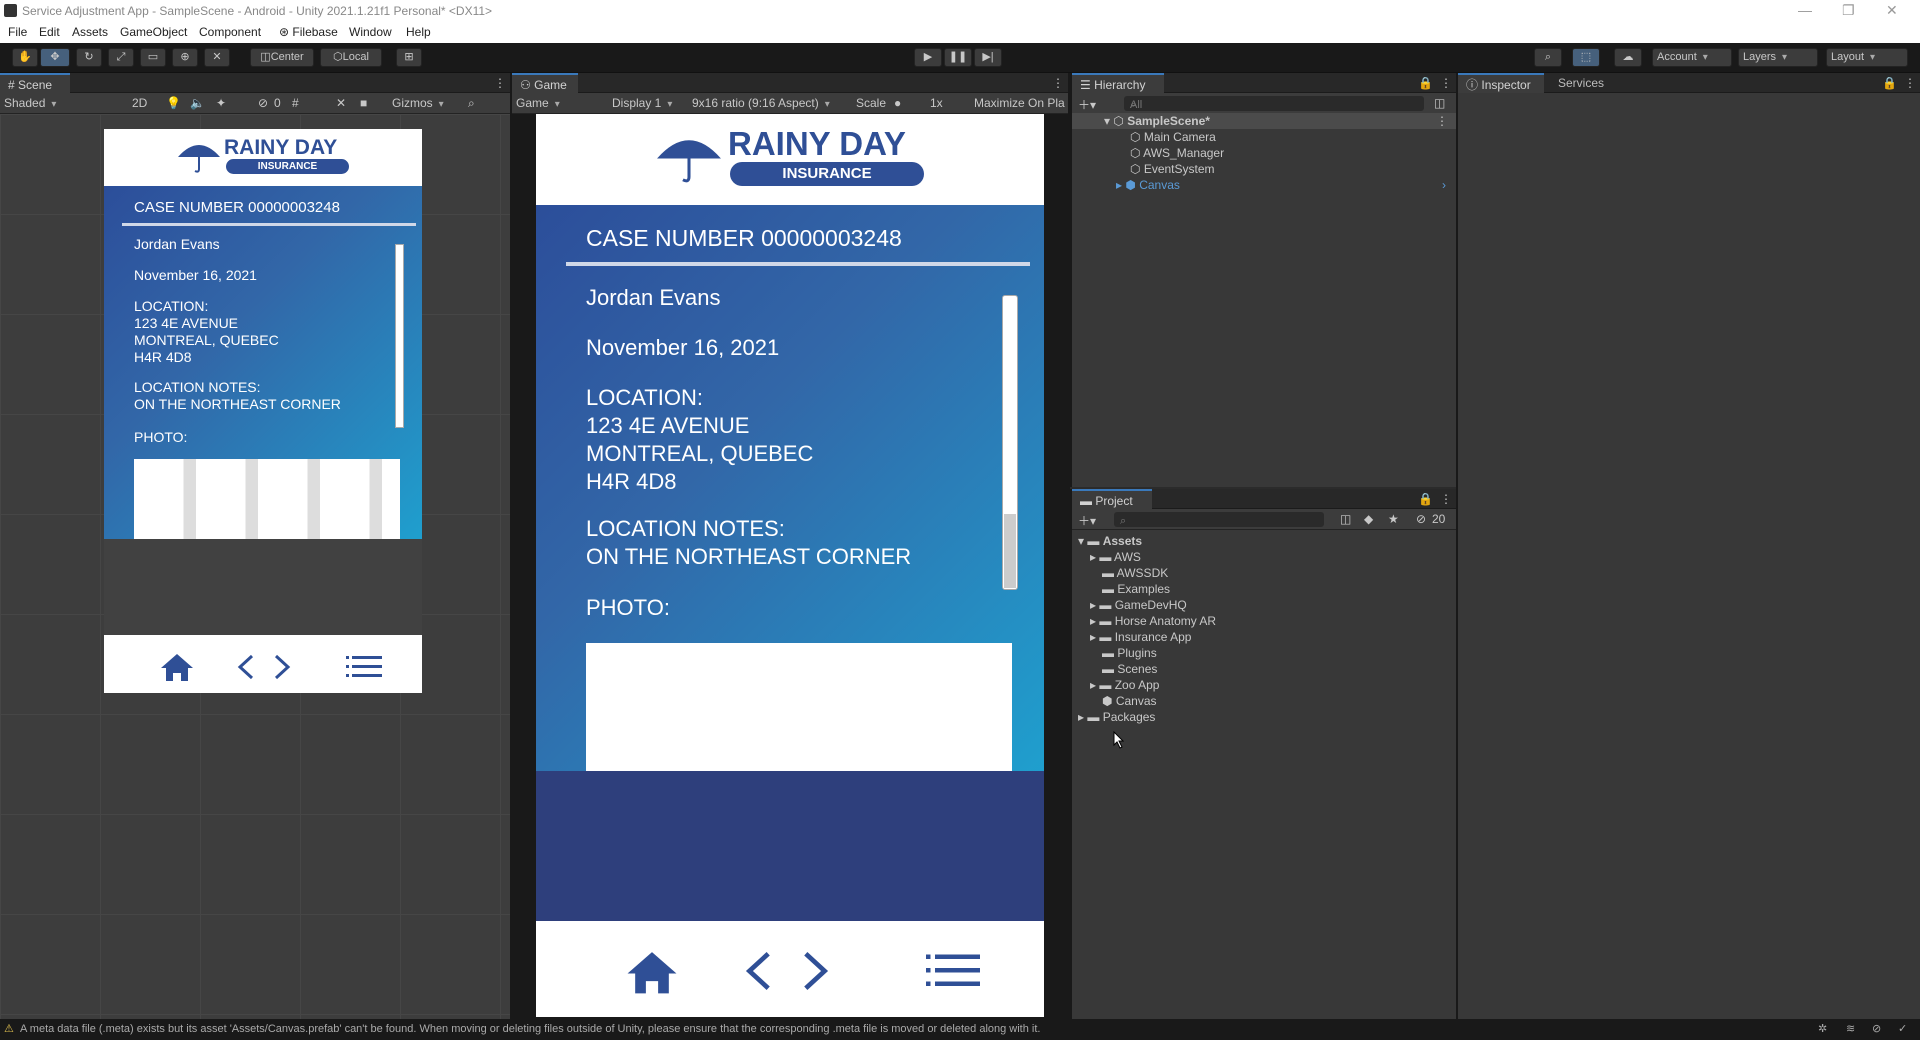 The height and width of the screenshot is (1040, 1920). What do you see at coordinates (418, 32) in the screenshot?
I see `menu-help: Help` at bounding box center [418, 32].